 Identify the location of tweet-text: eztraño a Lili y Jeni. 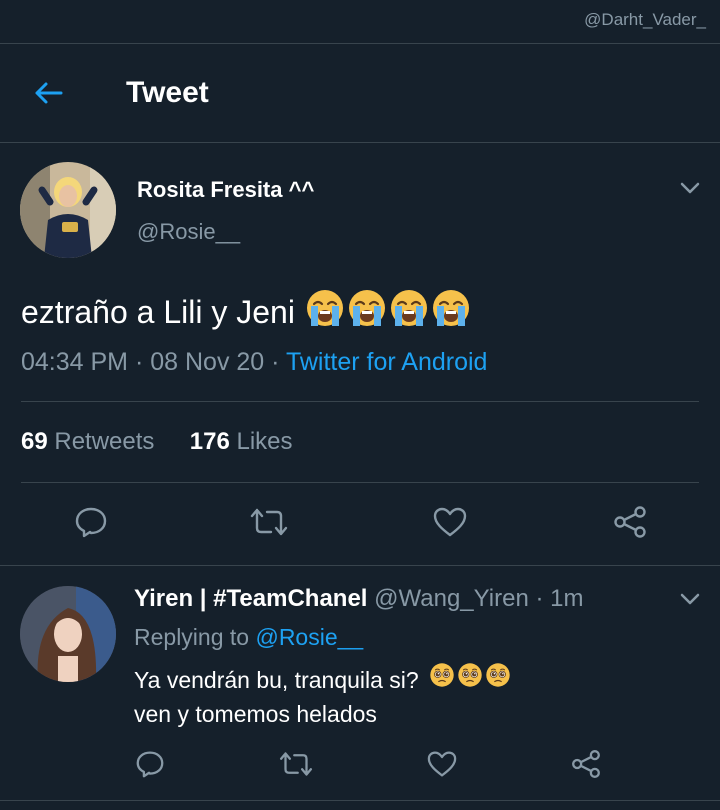
(246, 312).